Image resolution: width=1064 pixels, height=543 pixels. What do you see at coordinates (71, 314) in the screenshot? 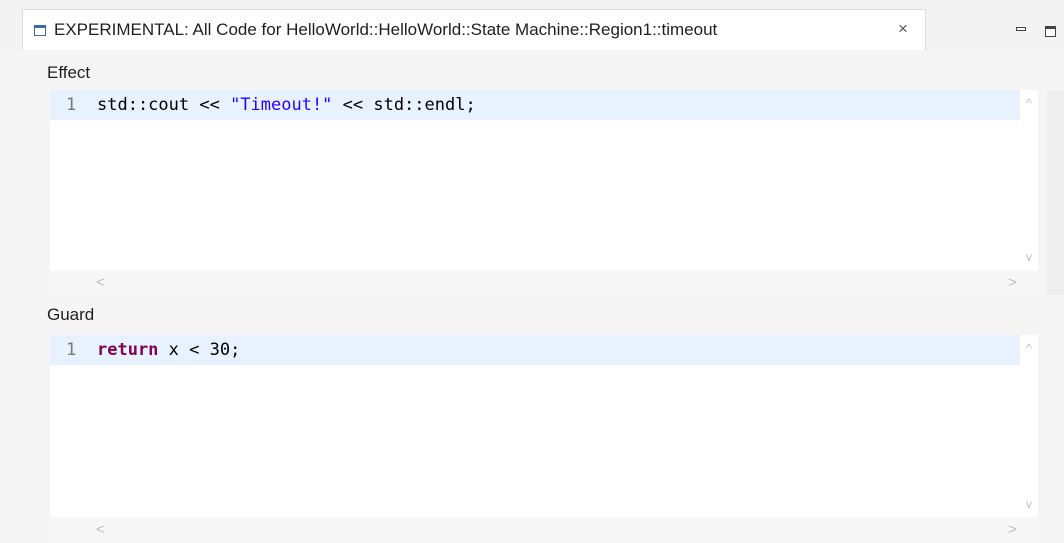
I see `guard-section-label: Guard` at bounding box center [71, 314].